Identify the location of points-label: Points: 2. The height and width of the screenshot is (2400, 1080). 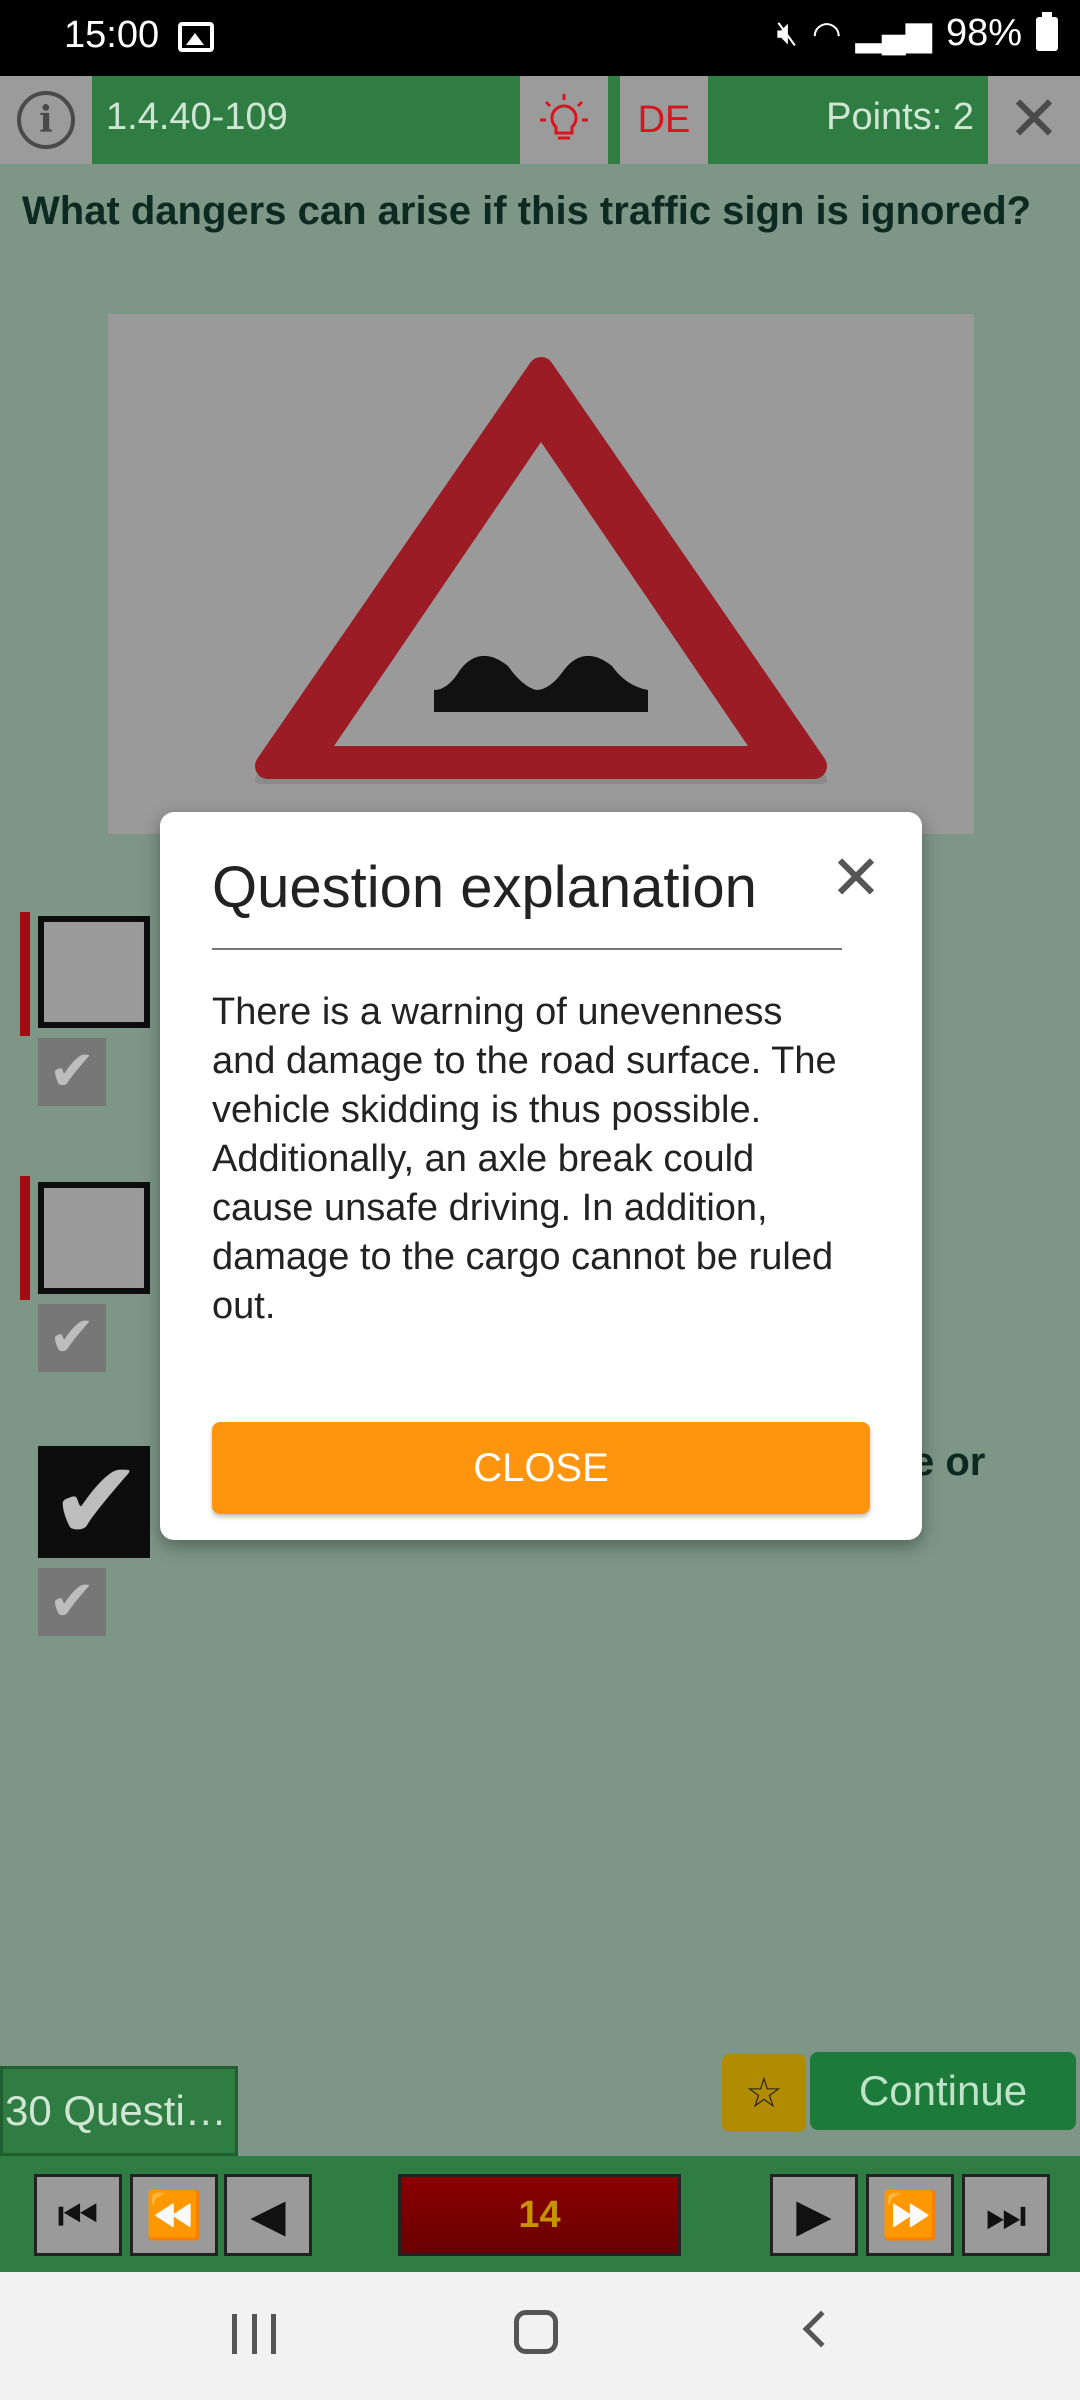
(900, 117).